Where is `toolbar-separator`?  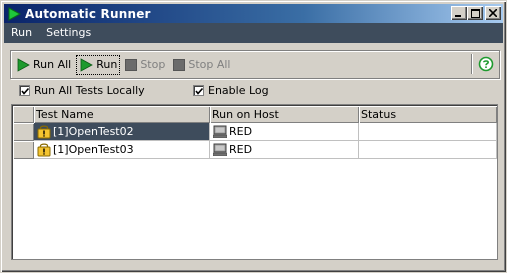
toolbar-separator is located at coordinates (472, 64).